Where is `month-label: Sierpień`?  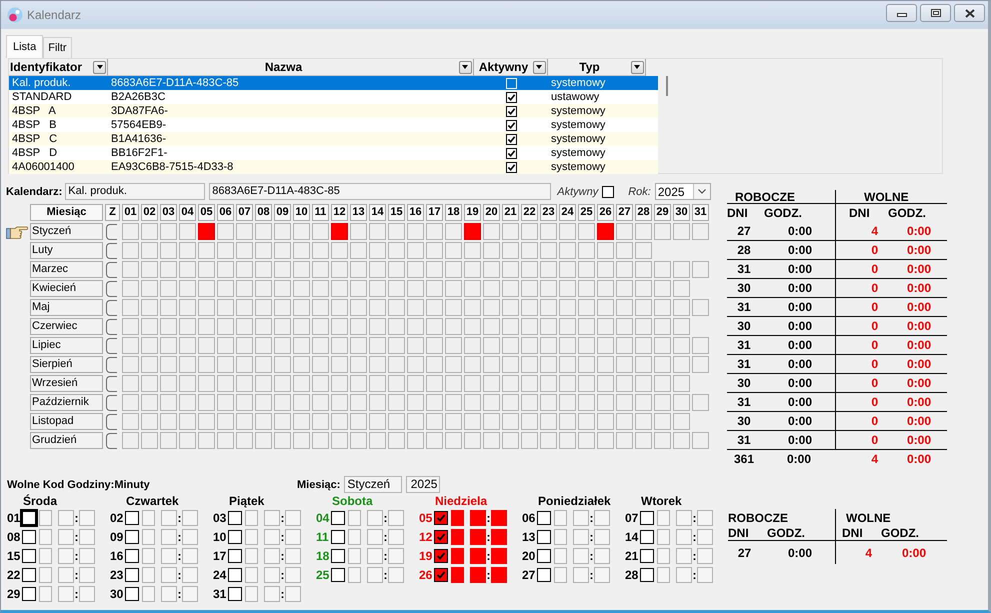 month-label: Sierpień is located at coordinates (66, 364).